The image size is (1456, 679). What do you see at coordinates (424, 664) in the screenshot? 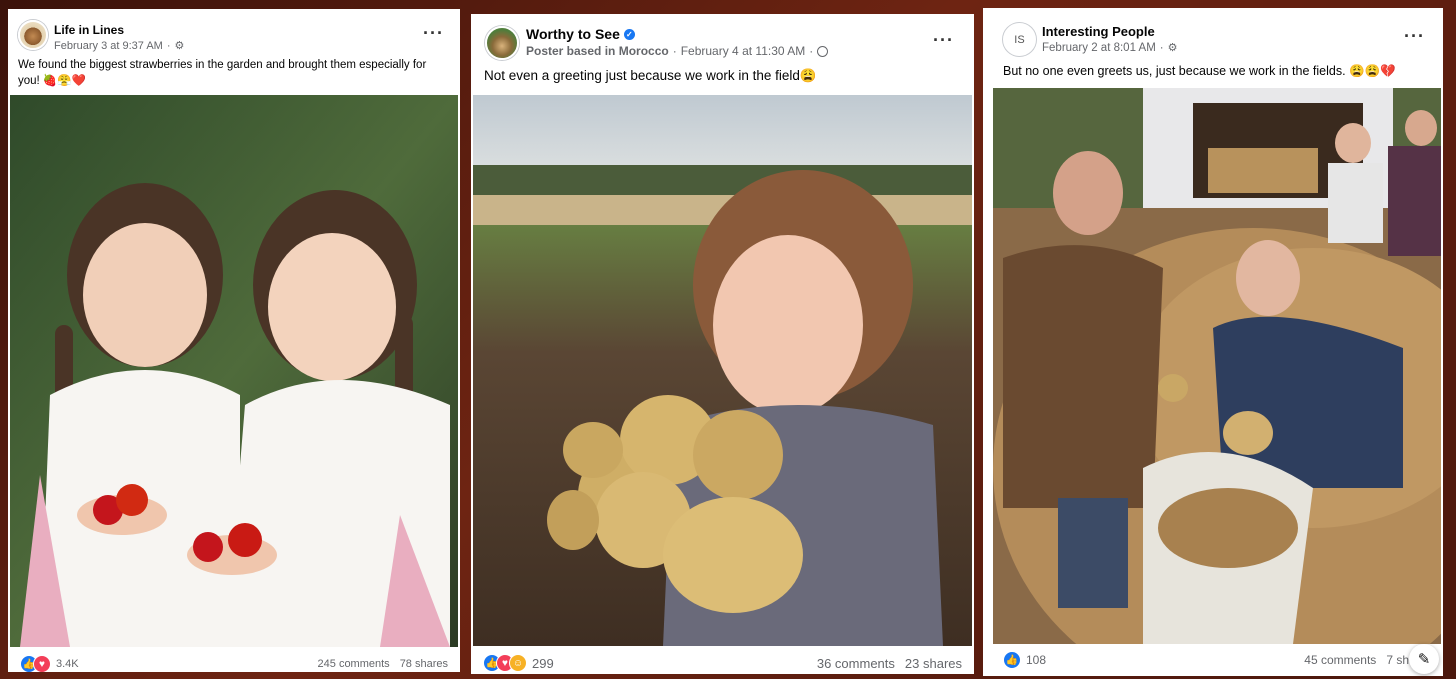
I see `shares-count: 78 shares` at bounding box center [424, 664].